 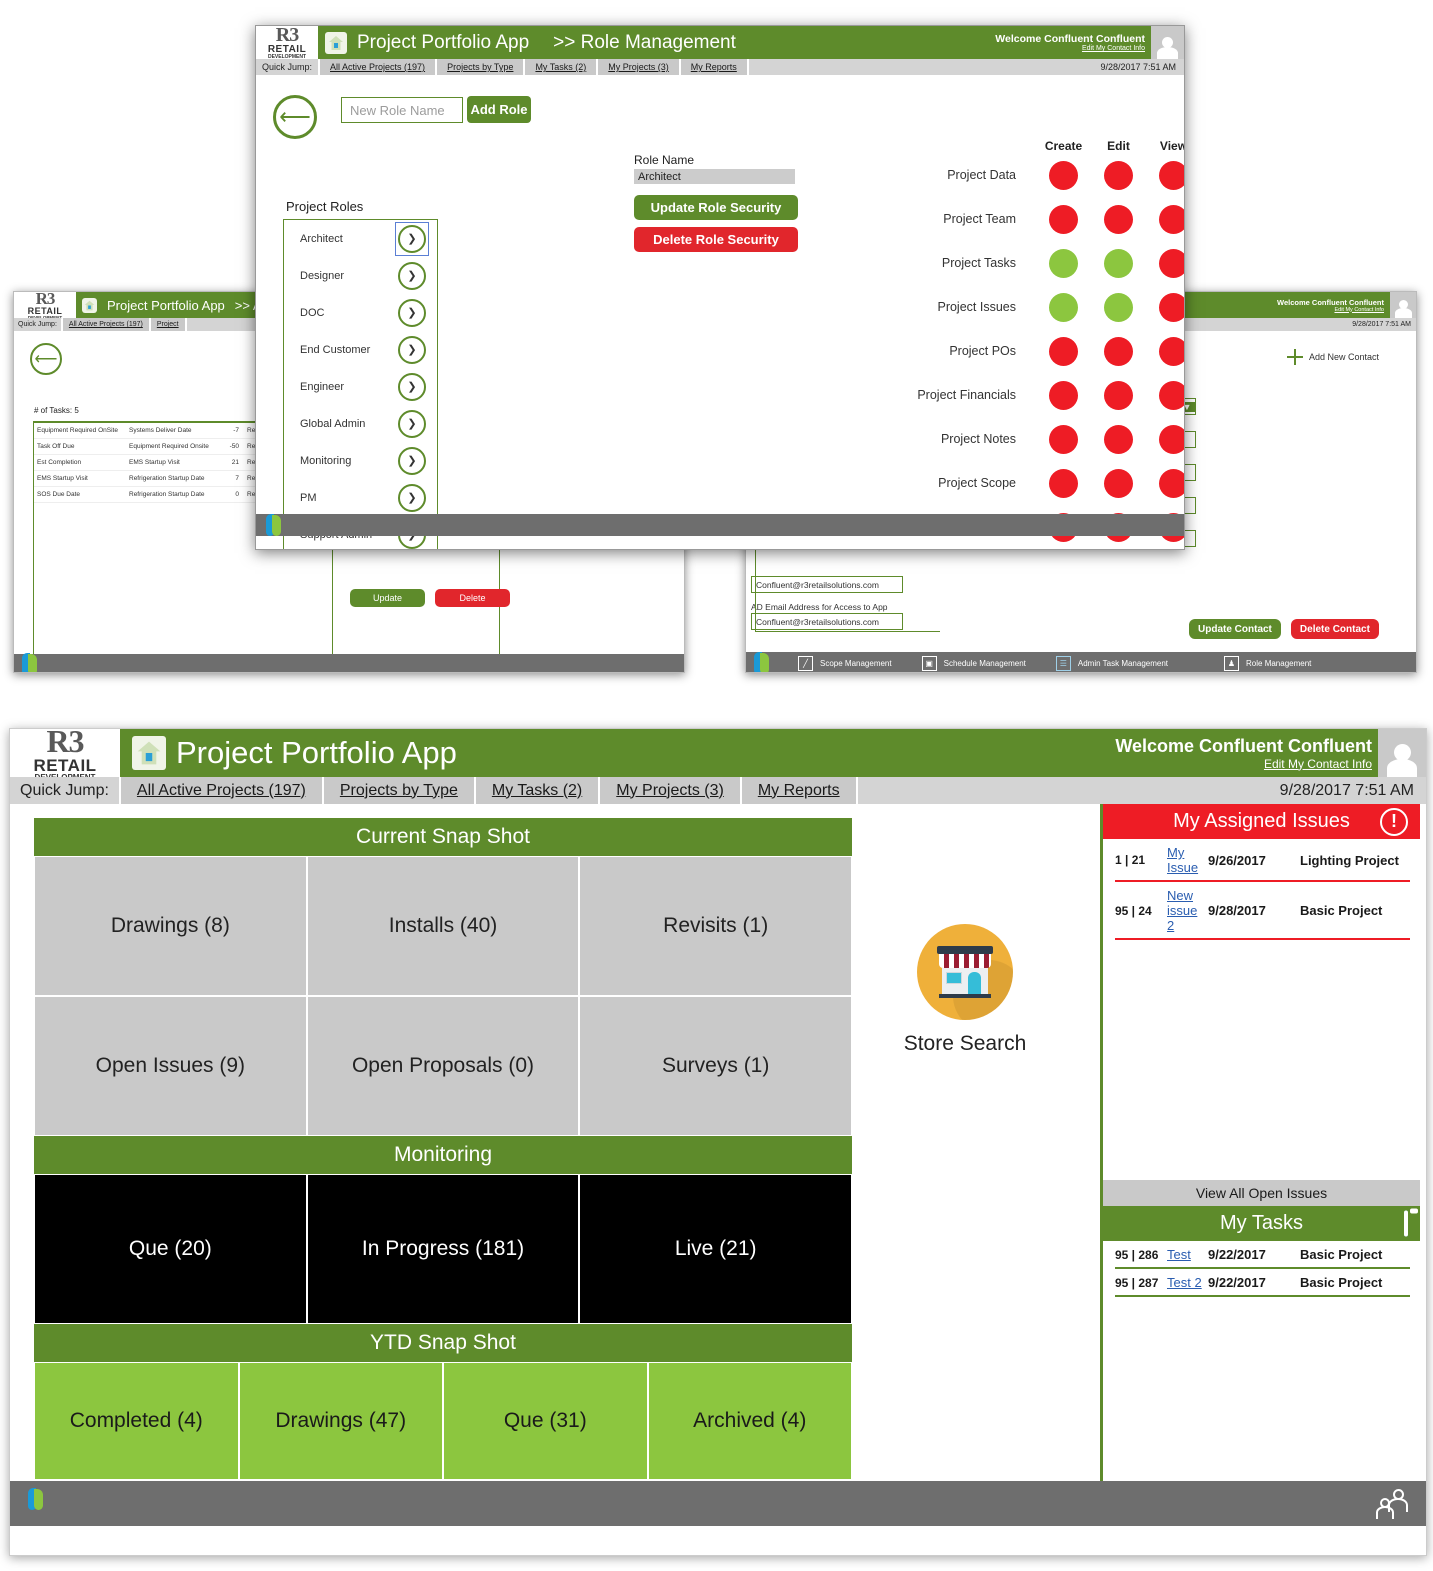 What do you see at coordinates (136, 1421) in the screenshot?
I see `tile-completed: Completed (4)` at bounding box center [136, 1421].